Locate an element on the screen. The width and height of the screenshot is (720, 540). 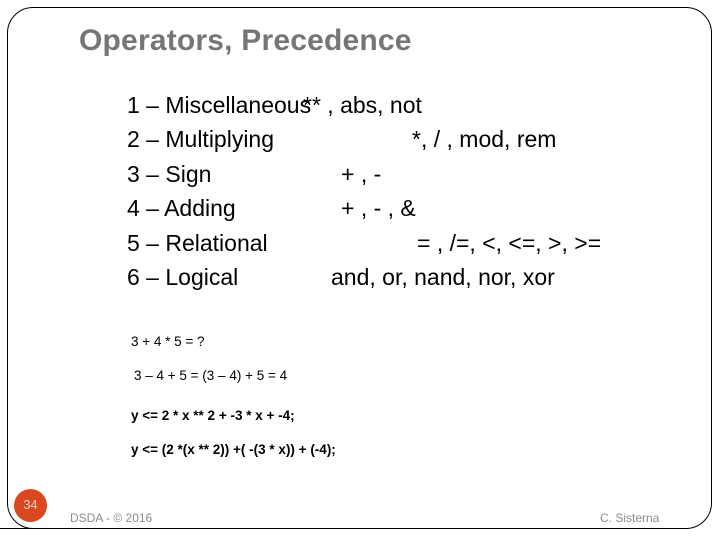
precedence-level-label: 3 – Sign is located at coordinates (169, 173).